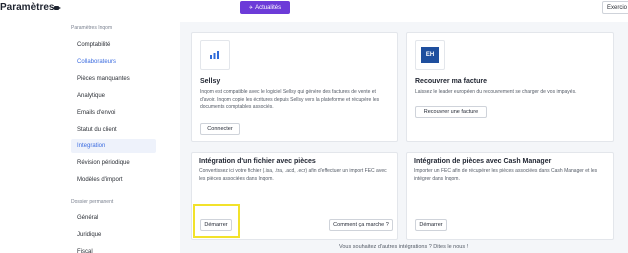  I want to click on sidebar-item-juridique: Juridique, so click(113, 235).